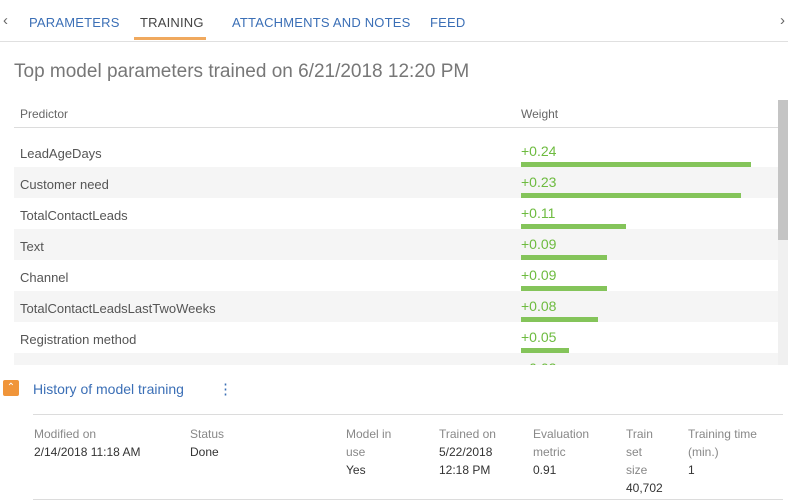  I want to click on modified-on-value: 2/14/2018 11:18 AM, so click(87, 452).